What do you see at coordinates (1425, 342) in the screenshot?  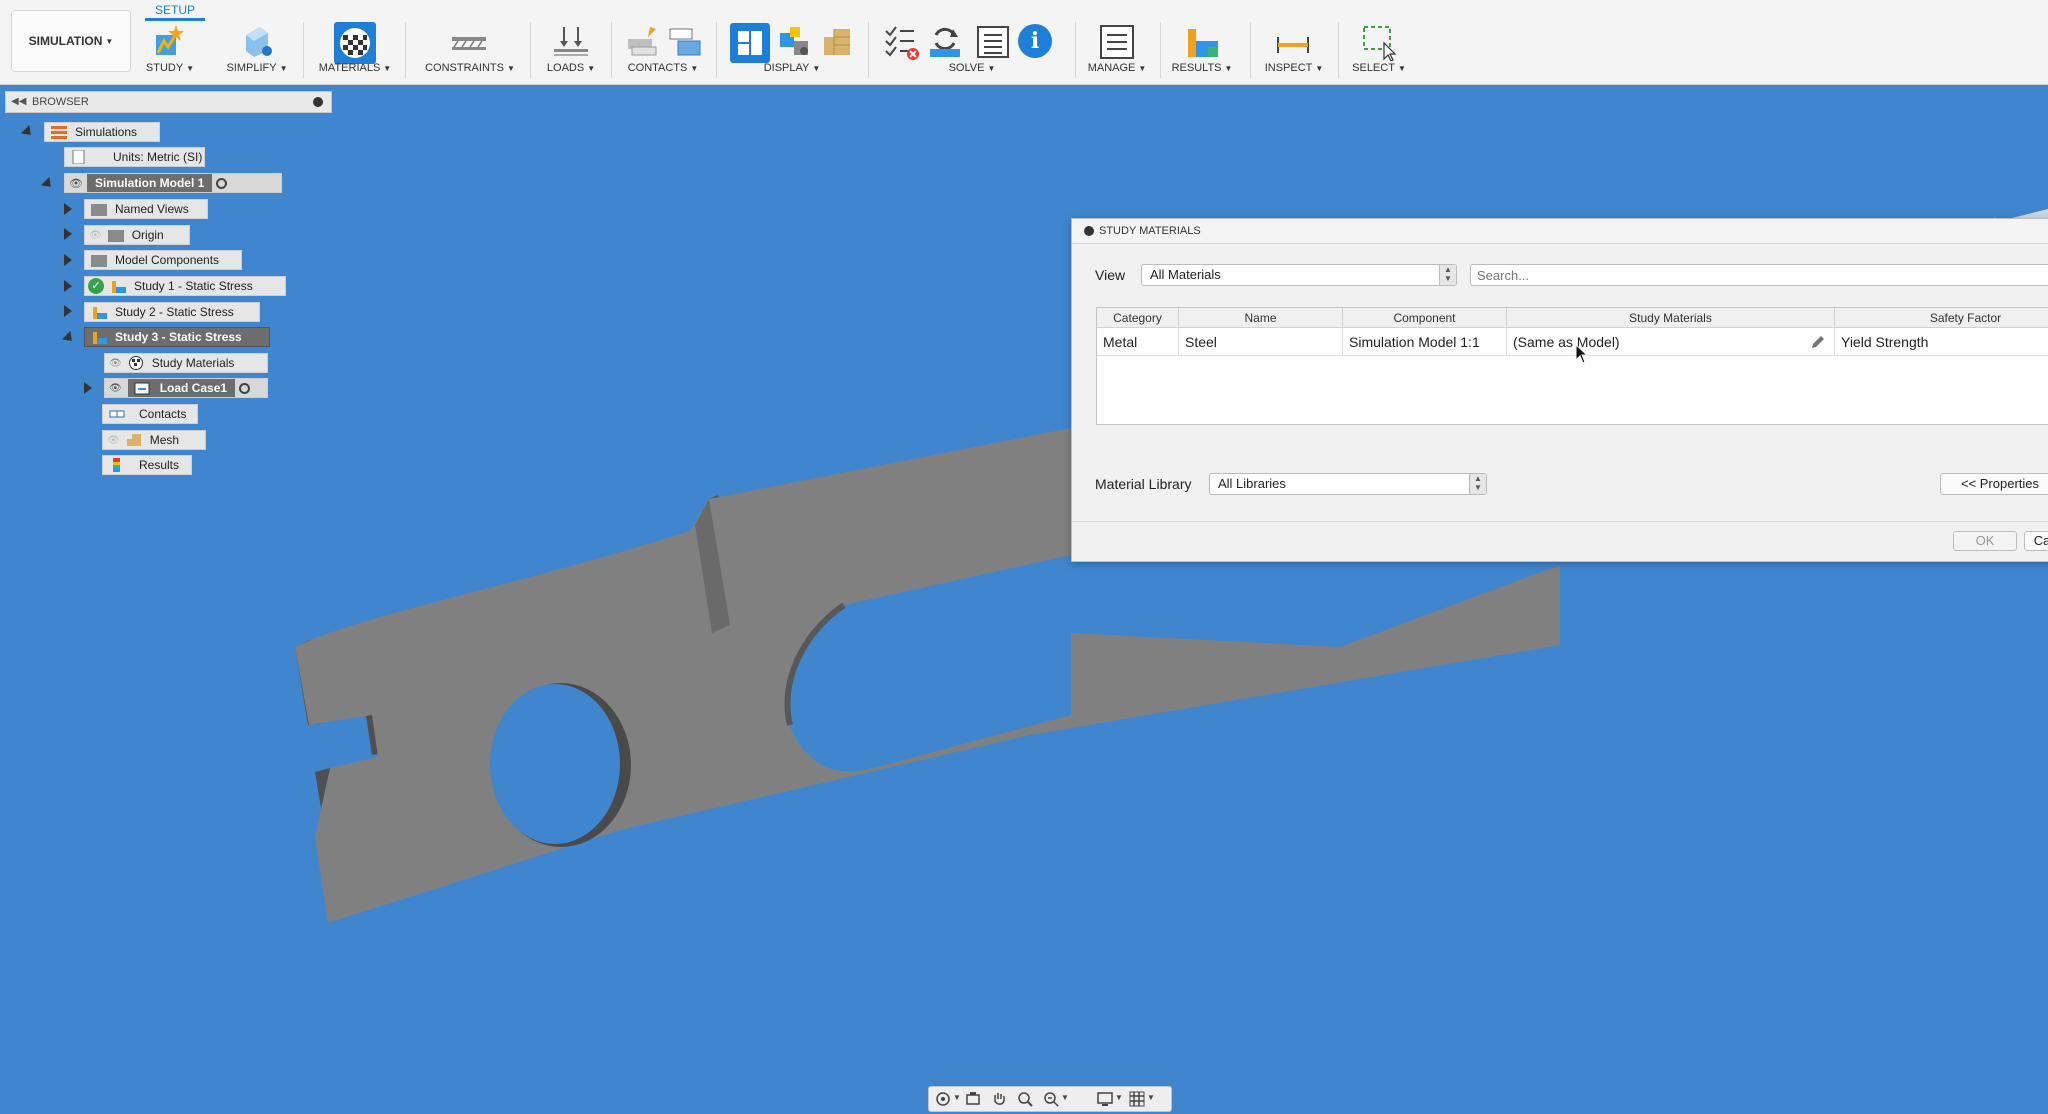 I see `table-cell-component: Simulation Model 1:1` at bounding box center [1425, 342].